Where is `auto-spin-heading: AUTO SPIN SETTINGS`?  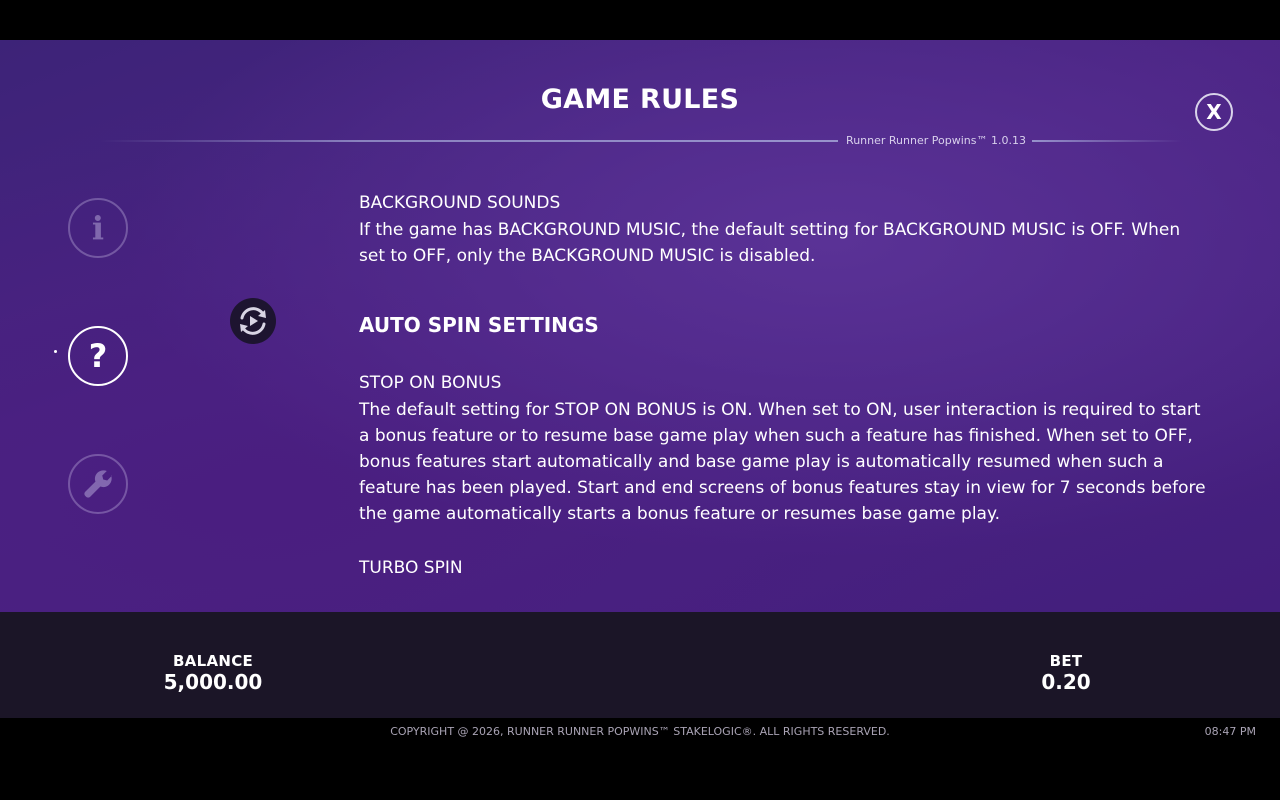 auto-spin-heading: AUTO SPIN SETTINGS is located at coordinates (479, 325).